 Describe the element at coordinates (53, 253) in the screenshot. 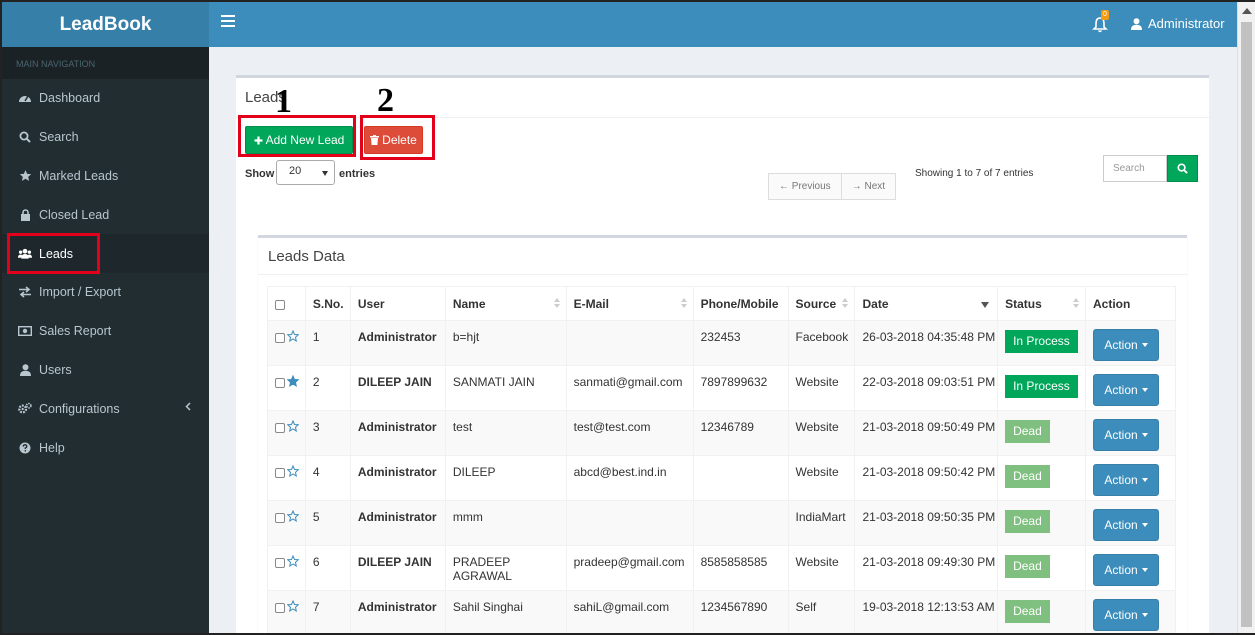

I see `highlight-sidebar-leads` at that location.